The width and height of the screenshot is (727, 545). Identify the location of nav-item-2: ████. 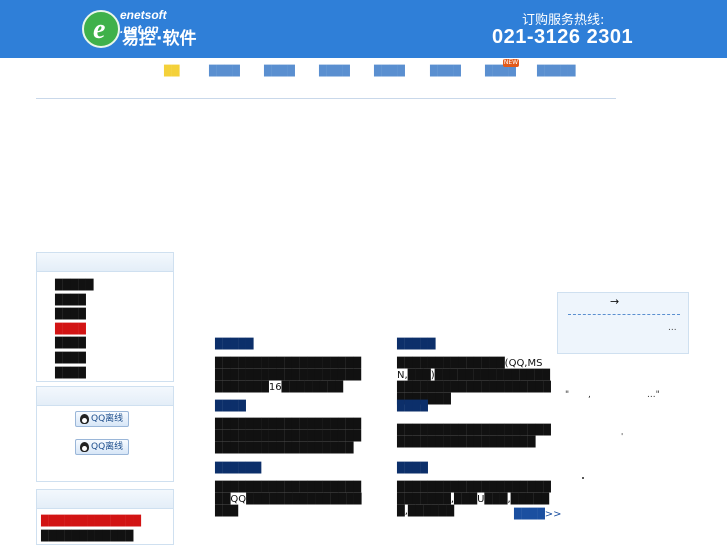
(224, 71).